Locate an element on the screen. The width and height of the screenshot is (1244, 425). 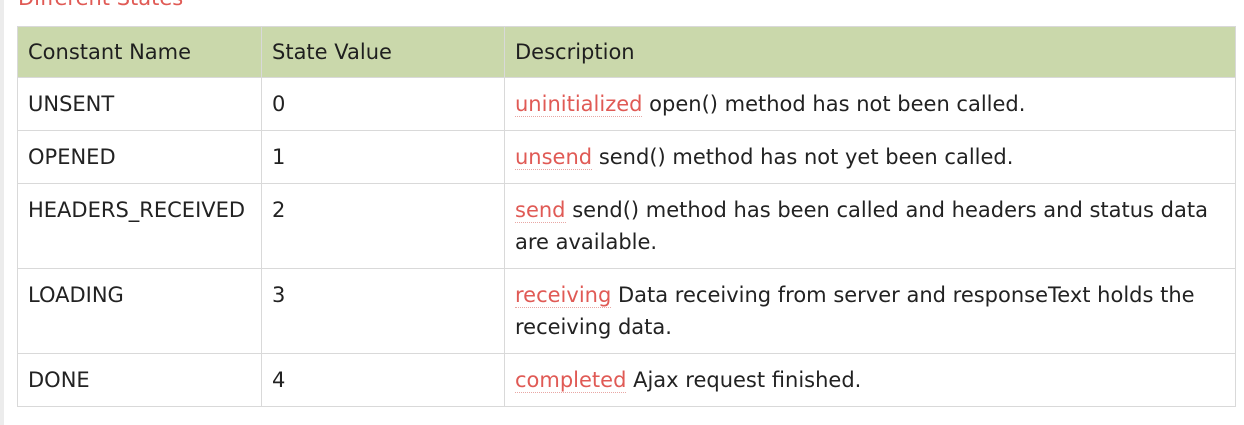
term-link: uninitialized is located at coordinates (579, 104).